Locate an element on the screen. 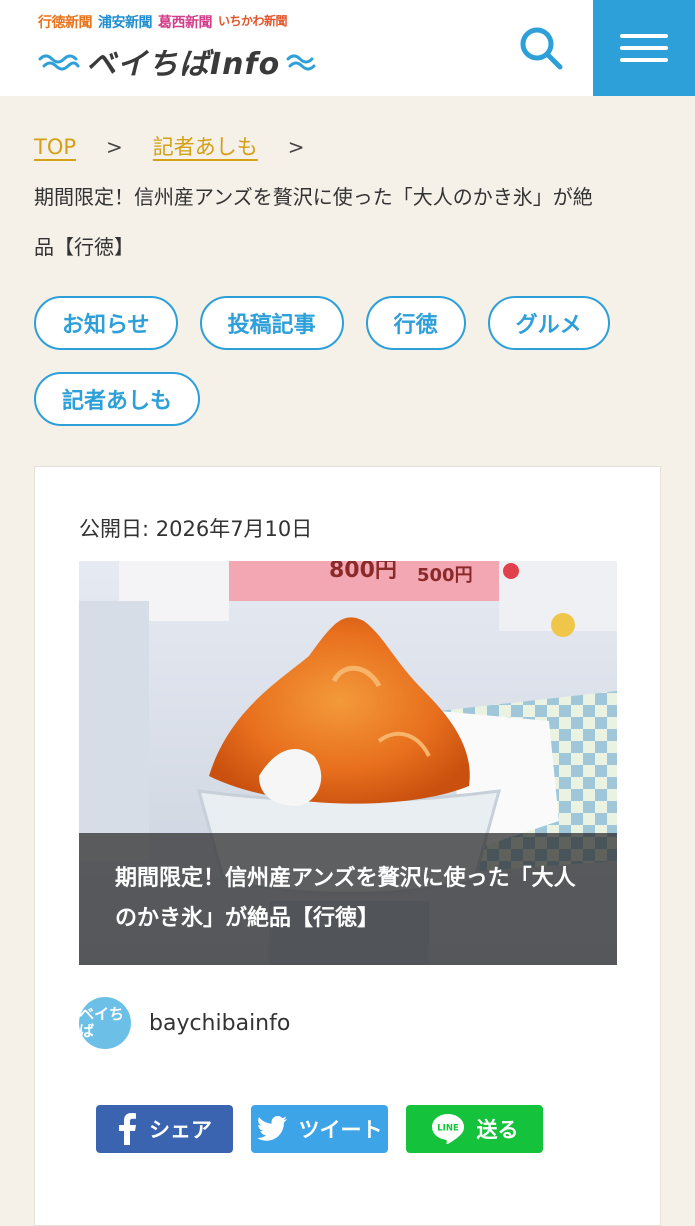  breadcrumb-top-link: TOP is located at coordinates (55, 147).